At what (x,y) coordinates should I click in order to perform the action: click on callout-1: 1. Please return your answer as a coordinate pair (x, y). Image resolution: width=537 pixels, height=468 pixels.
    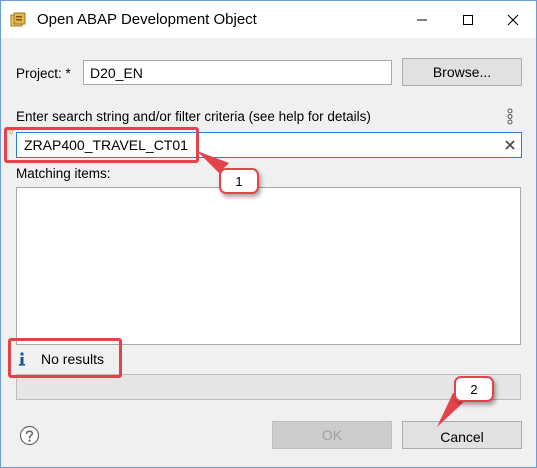
    Looking at the image, I should click on (239, 181).